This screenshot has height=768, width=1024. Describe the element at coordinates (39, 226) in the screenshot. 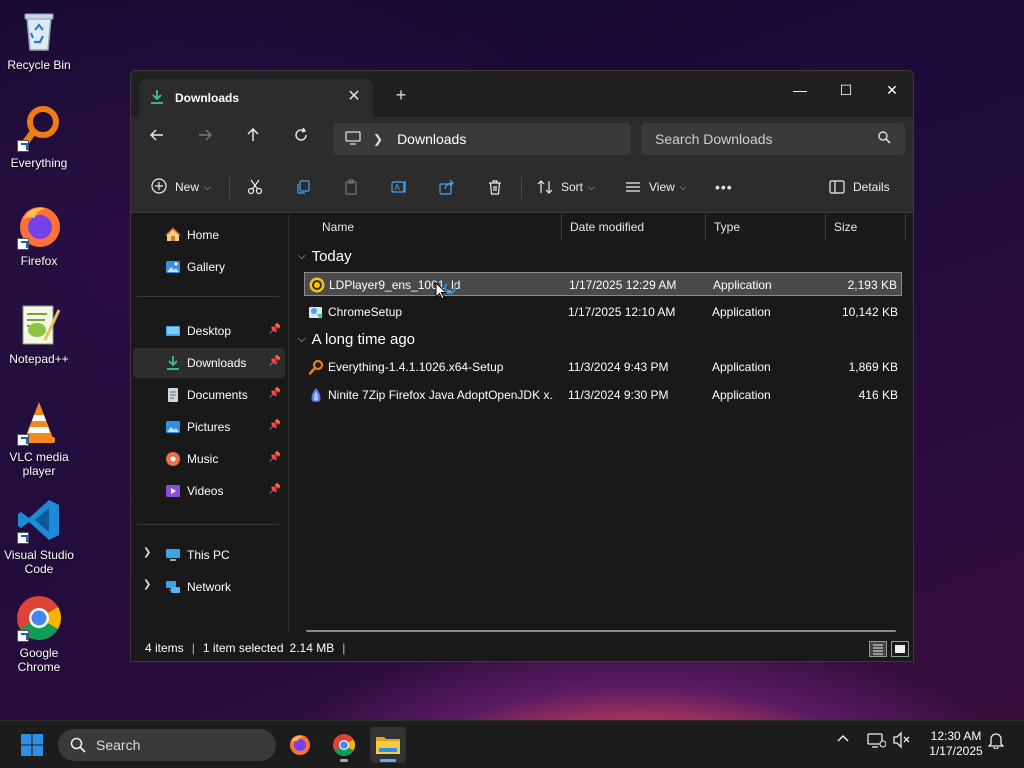

I see `firefox-icon` at that location.